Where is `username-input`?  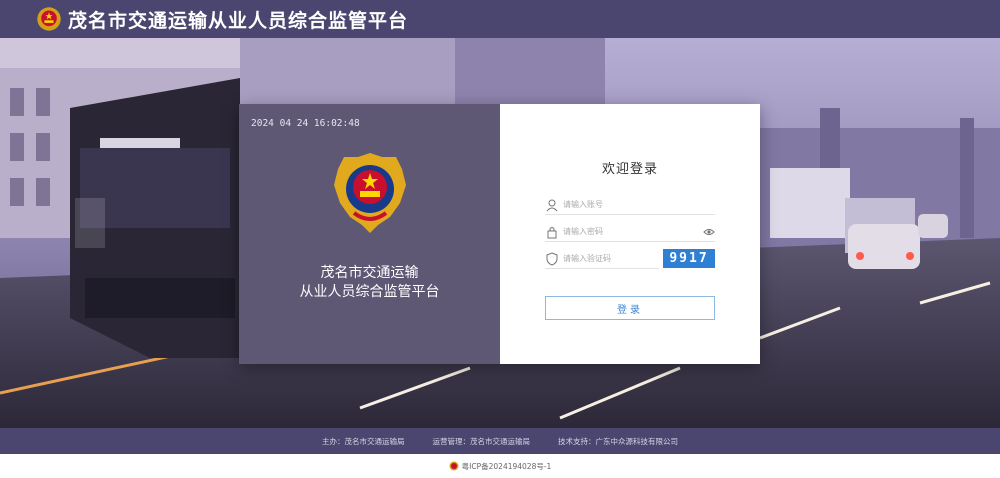
username-input is located at coordinates (628, 204).